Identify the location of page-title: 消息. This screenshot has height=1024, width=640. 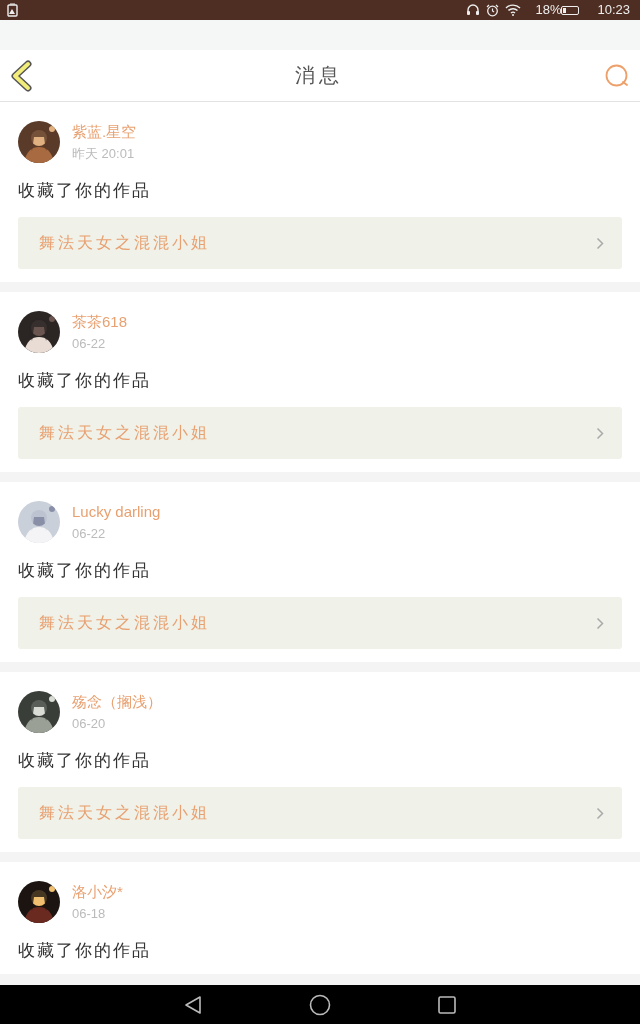
(319, 75).